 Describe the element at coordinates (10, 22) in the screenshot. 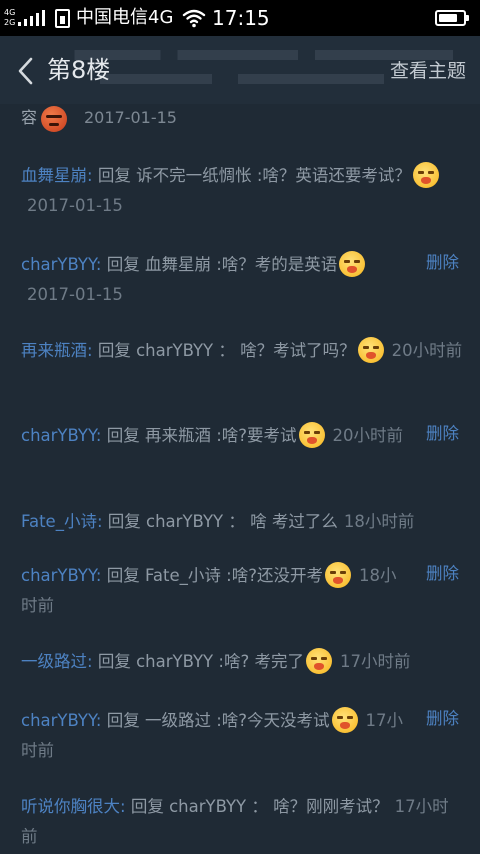

I see `network-type-secondary: 2G` at that location.